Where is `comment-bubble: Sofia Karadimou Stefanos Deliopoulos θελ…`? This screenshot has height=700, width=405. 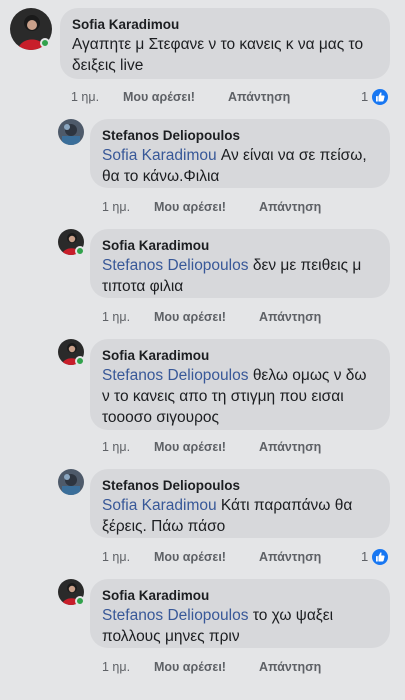
comment-bubble: Sofia Karadimou Stefanos Deliopoulos θελ… is located at coordinates (240, 384).